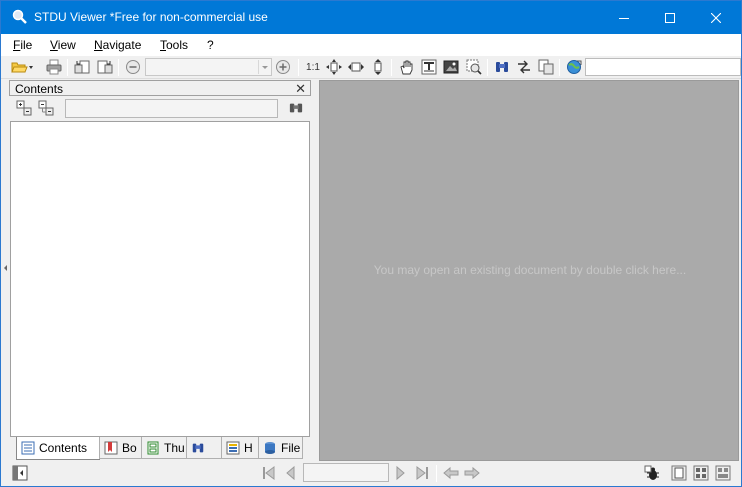  What do you see at coordinates (153, 447) in the screenshot?
I see `thumbnails-icon` at bounding box center [153, 447].